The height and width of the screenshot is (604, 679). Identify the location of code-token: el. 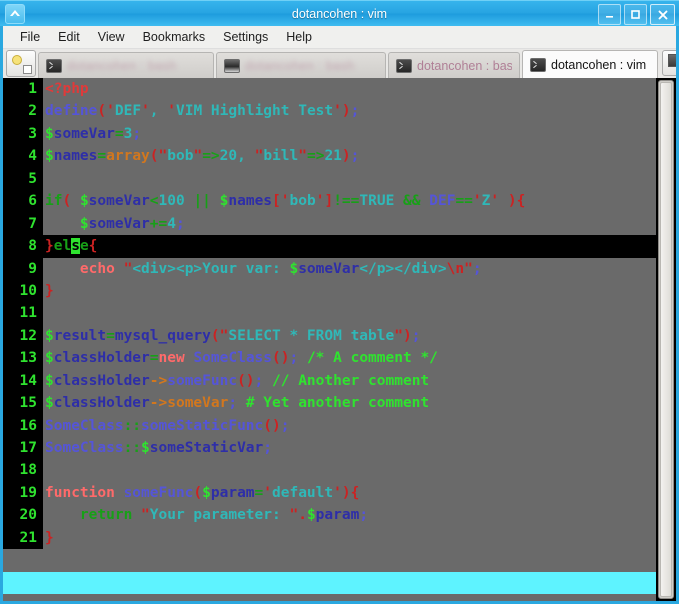
(62, 246).